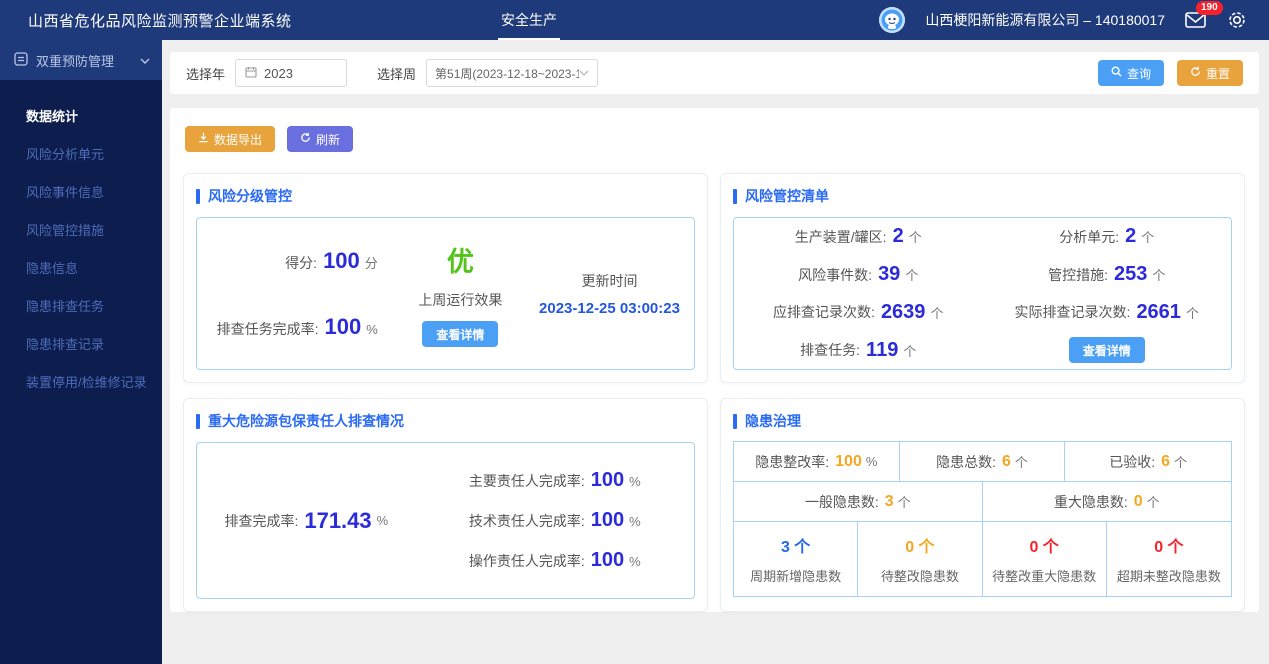  What do you see at coordinates (1237, 20) in the screenshot?
I see `gear-icon` at bounding box center [1237, 20].